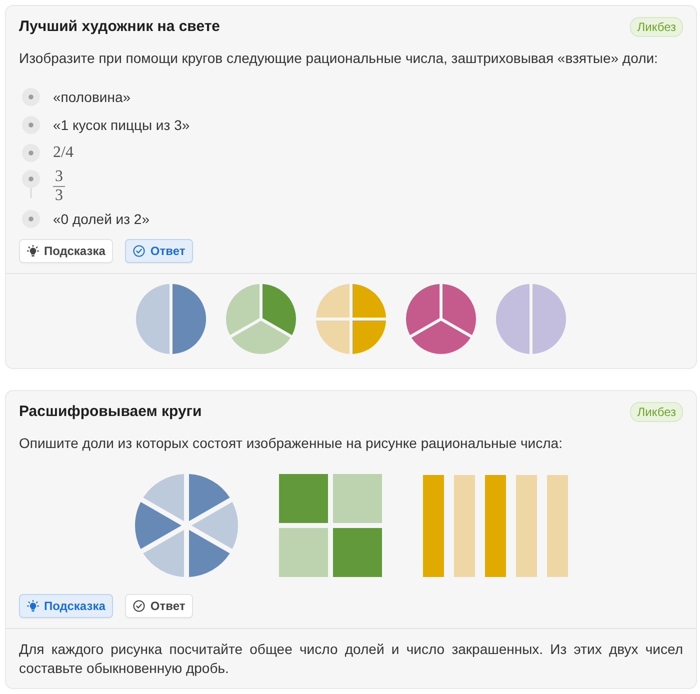 This screenshot has height=694, width=700. Describe the element at coordinates (63, 153) in the screenshot. I see `math-expression: 2/4` at that location.